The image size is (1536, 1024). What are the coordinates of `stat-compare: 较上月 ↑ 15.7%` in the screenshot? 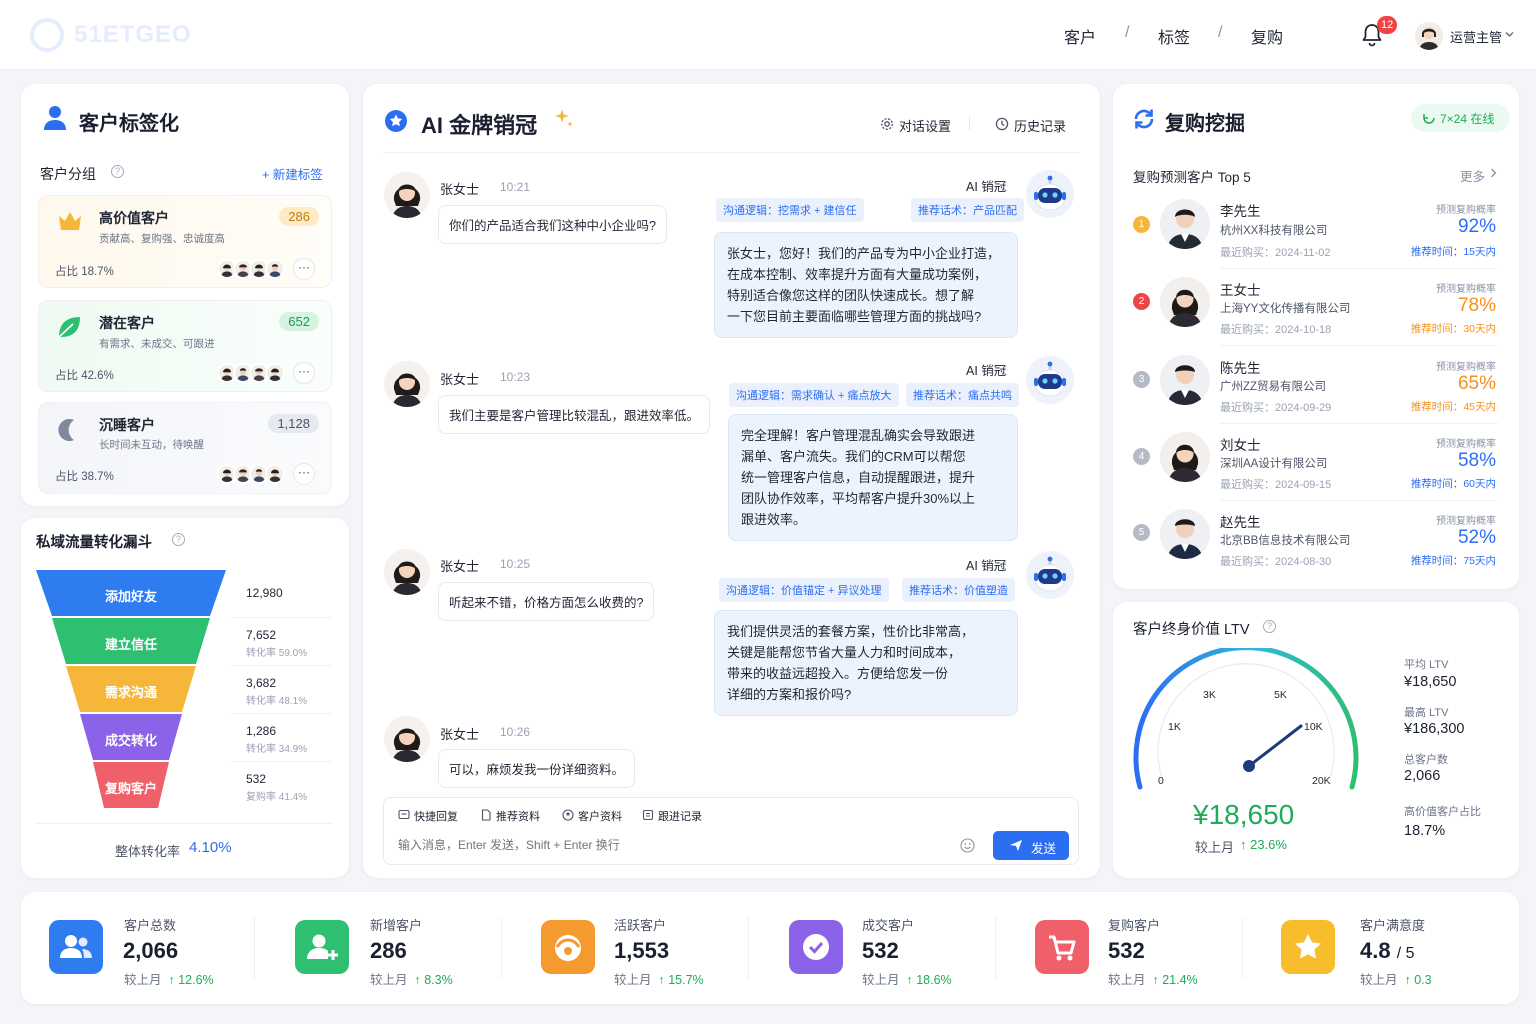 It's located at (659, 980).